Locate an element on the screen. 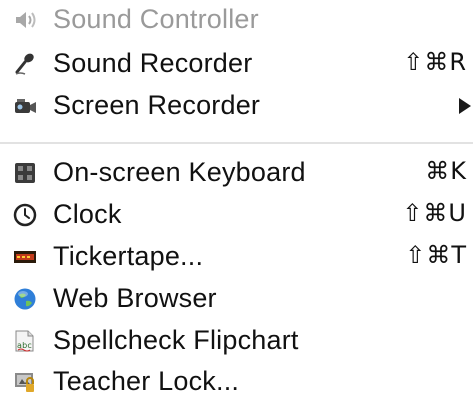 This screenshot has width=473, height=402. menu-item-label: On-screen Keyboard is located at coordinates (179, 172).